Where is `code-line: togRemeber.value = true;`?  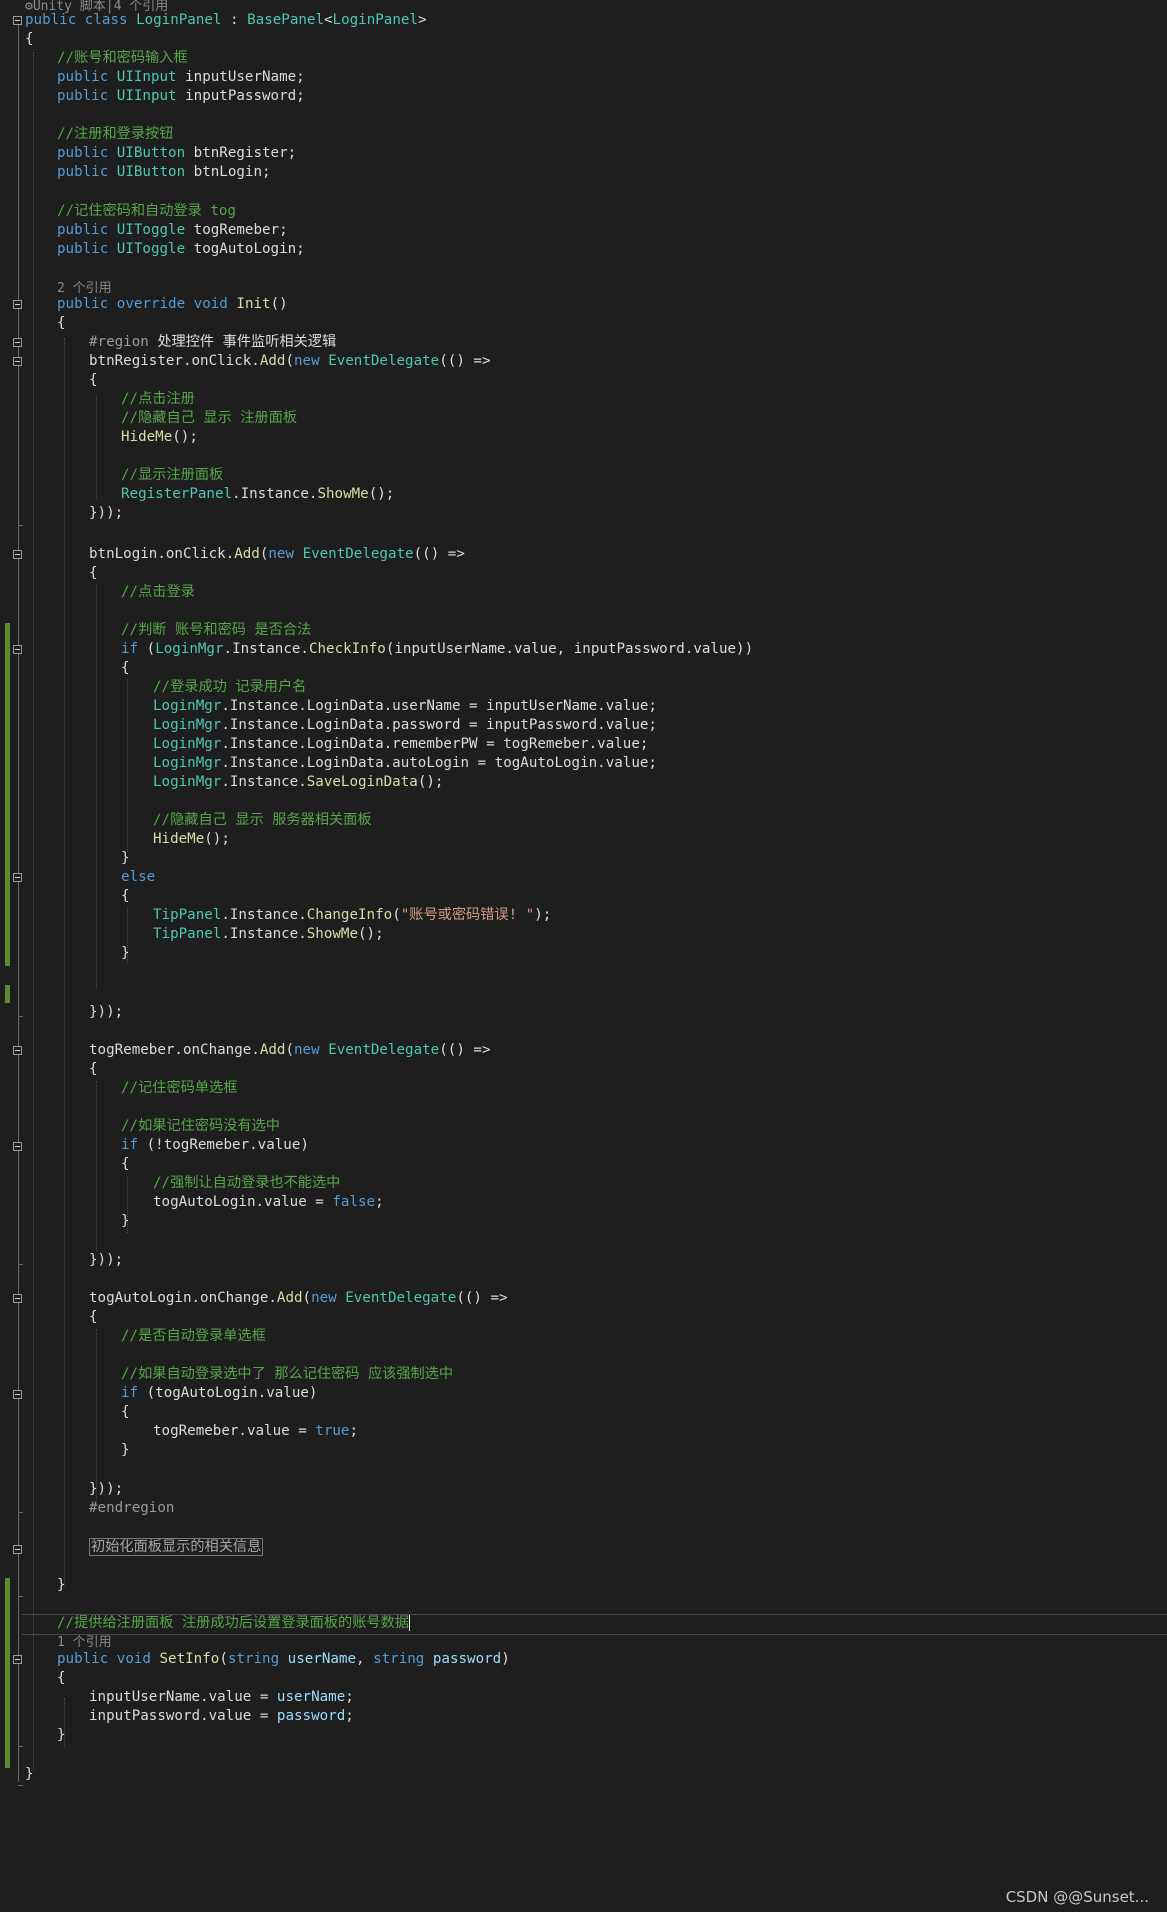 code-line: togRemeber.value = true; is located at coordinates (256, 1431).